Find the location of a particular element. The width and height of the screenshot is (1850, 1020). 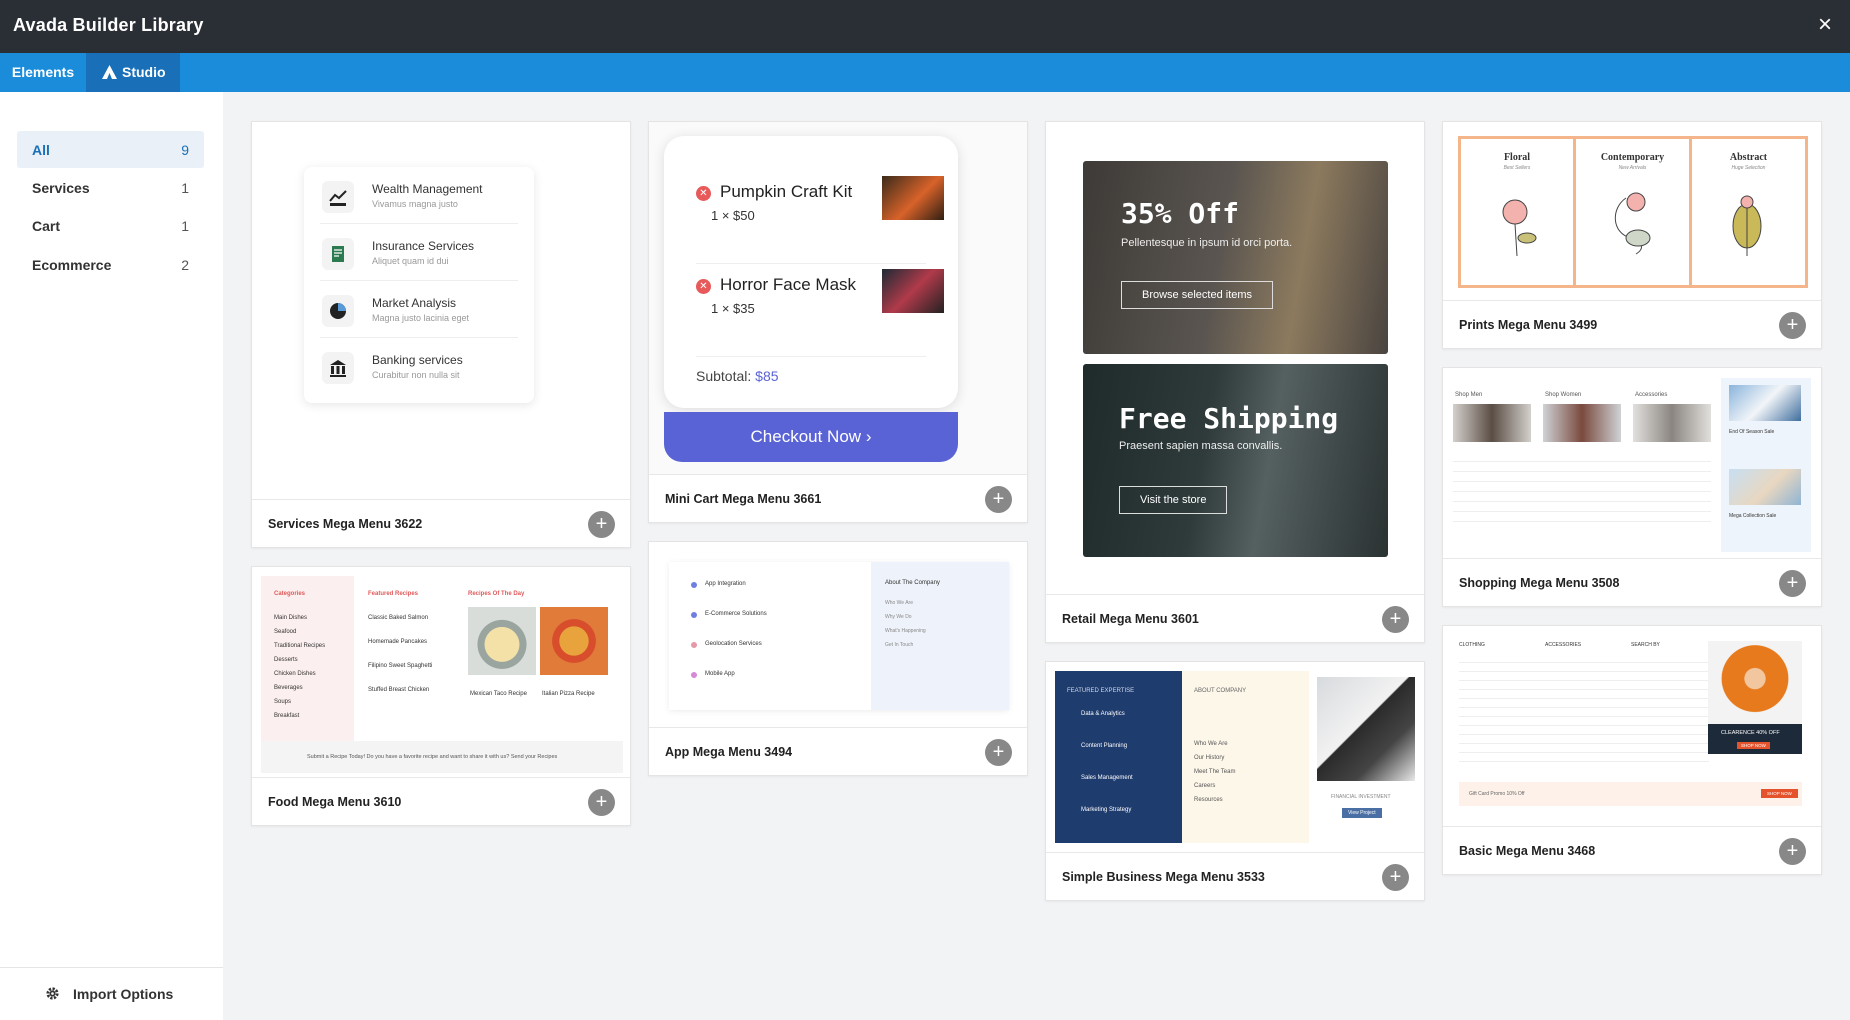

card-title: Mini Cart Mega Menu 3661 is located at coordinates (743, 499).